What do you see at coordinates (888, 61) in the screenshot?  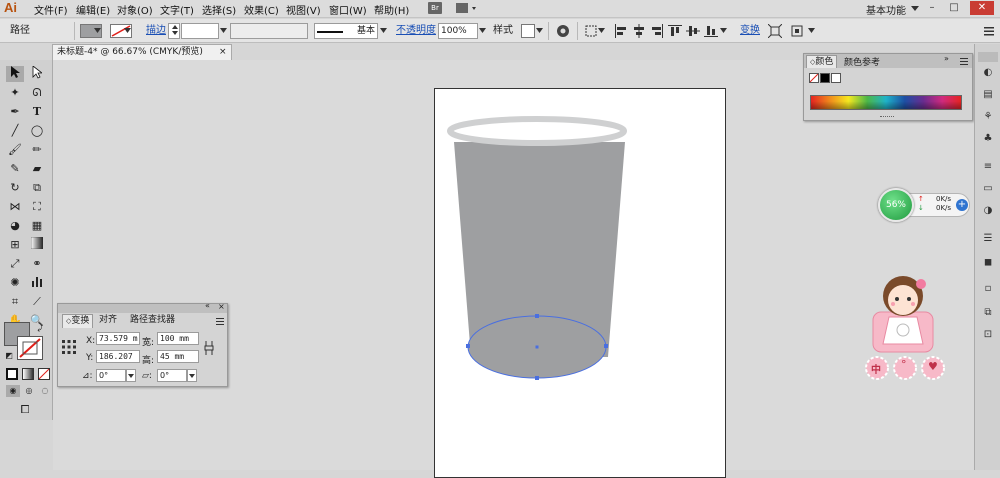 I see `panel-title-bar: ◇颜色 颜色参考 »` at bounding box center [888, 61].